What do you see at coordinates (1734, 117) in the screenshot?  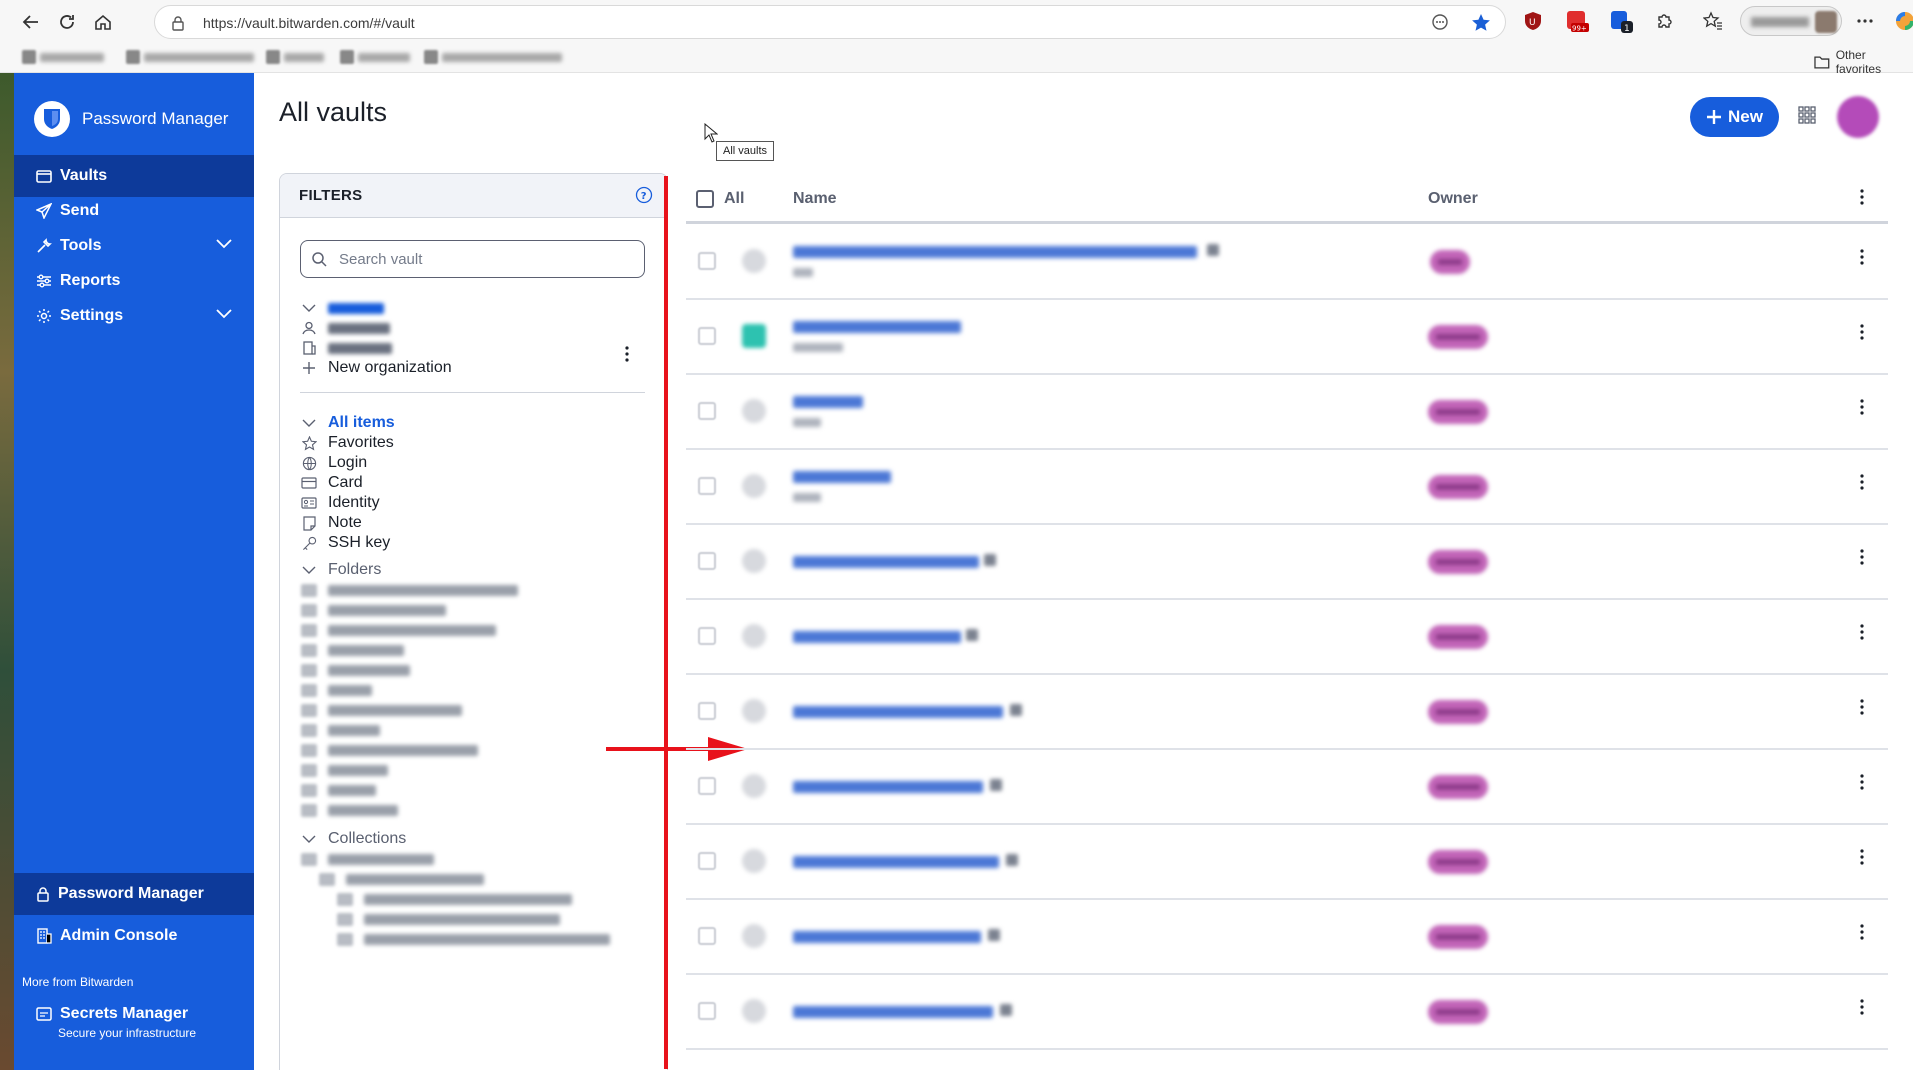 I see `new-item-button: New` at bounding box center [1734, 117].